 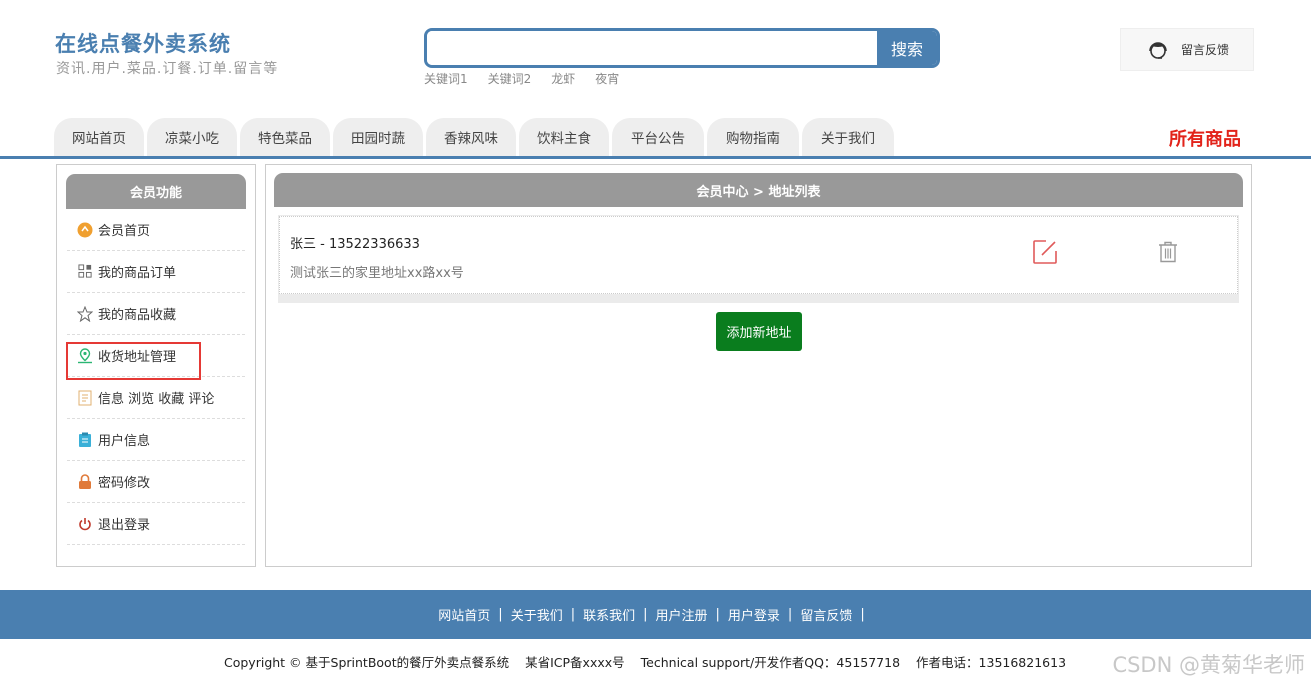 I want to click on footer-links: 网站首页 | 关于我们 | 联系我们 | 用户注册 | 用户登录 | 留言反馈 |, so click(x=655, y=614).